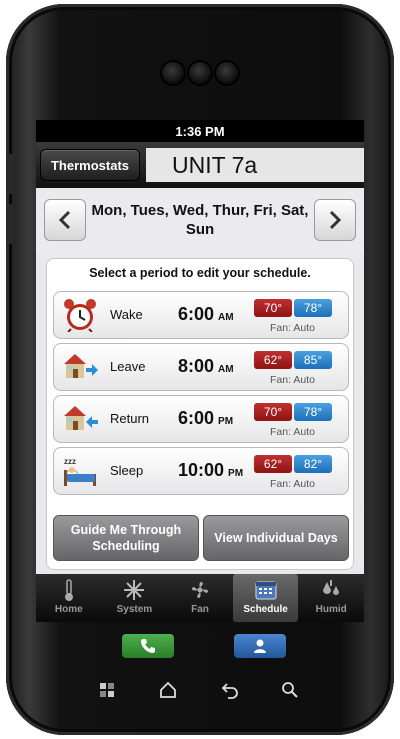 This screenshot has height=739, width=400. I want to click on period-return: Return 6:00 PM 70° 78° Fan: Auto, so click(201, 419).